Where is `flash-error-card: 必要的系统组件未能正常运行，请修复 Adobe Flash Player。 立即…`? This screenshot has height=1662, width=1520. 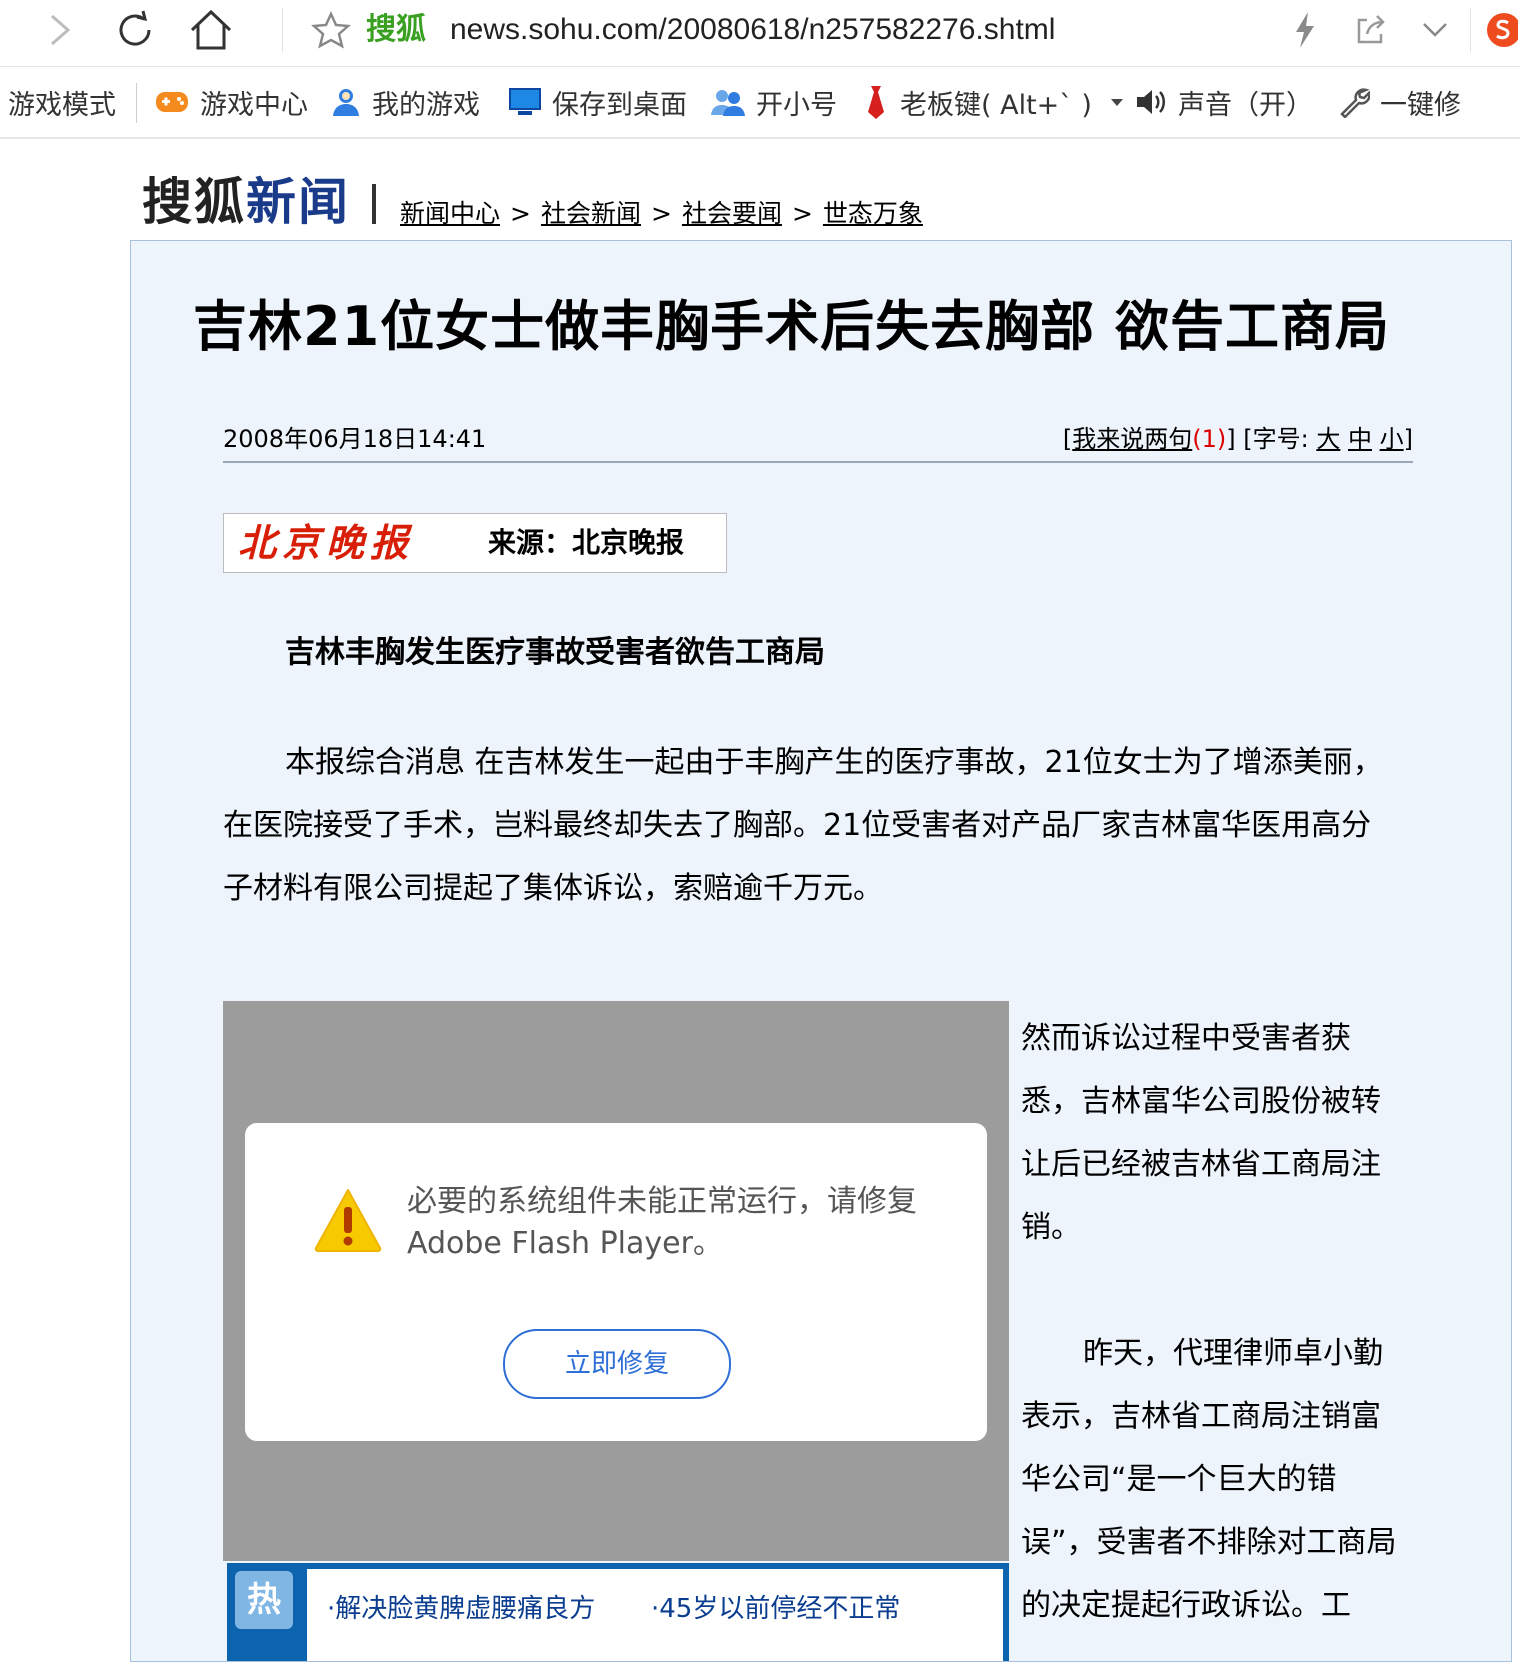
flash-error-card: 必要的系统组件未能正常运行，请修复 Adobe Flash Player。 立即… is located at coordinates (616, 1282).